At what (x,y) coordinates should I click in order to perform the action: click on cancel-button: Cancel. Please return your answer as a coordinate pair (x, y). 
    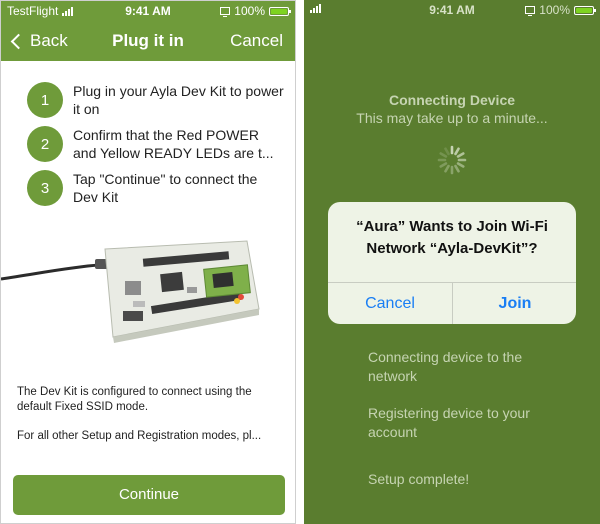
    Looking at the image, I should click on (256, 41).